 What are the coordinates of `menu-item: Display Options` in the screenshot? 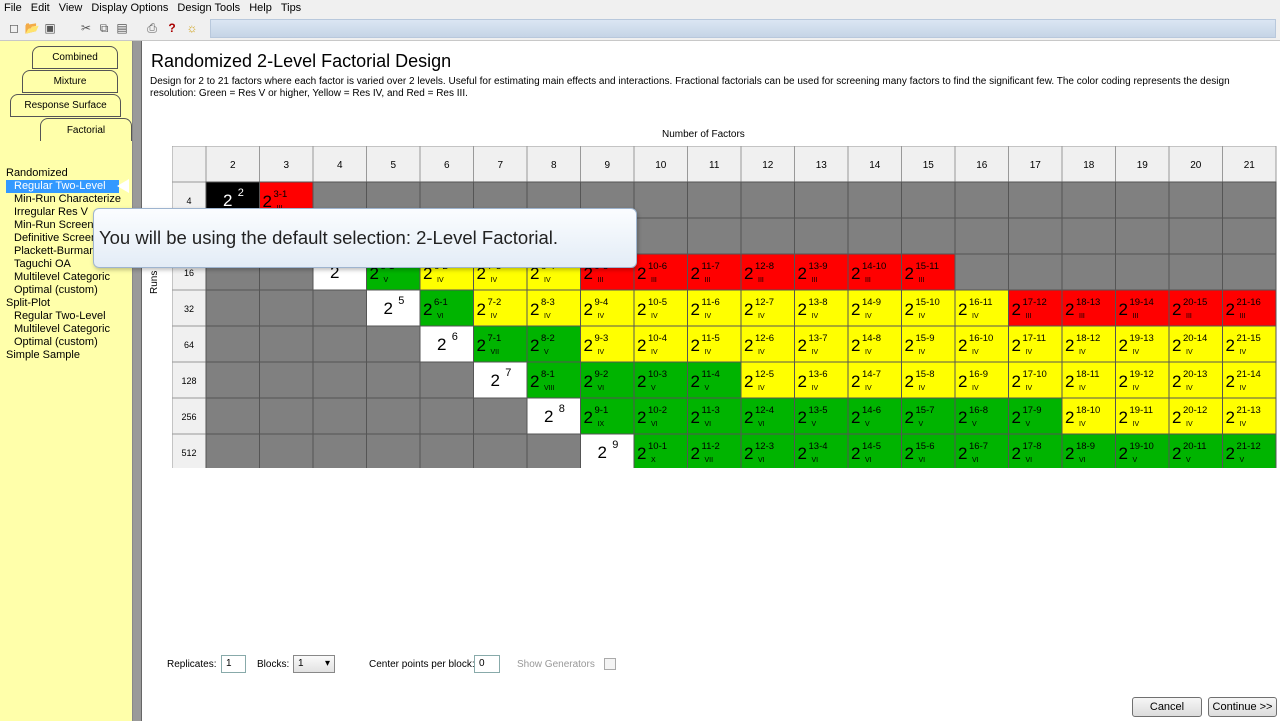 It's located at (129, 8).